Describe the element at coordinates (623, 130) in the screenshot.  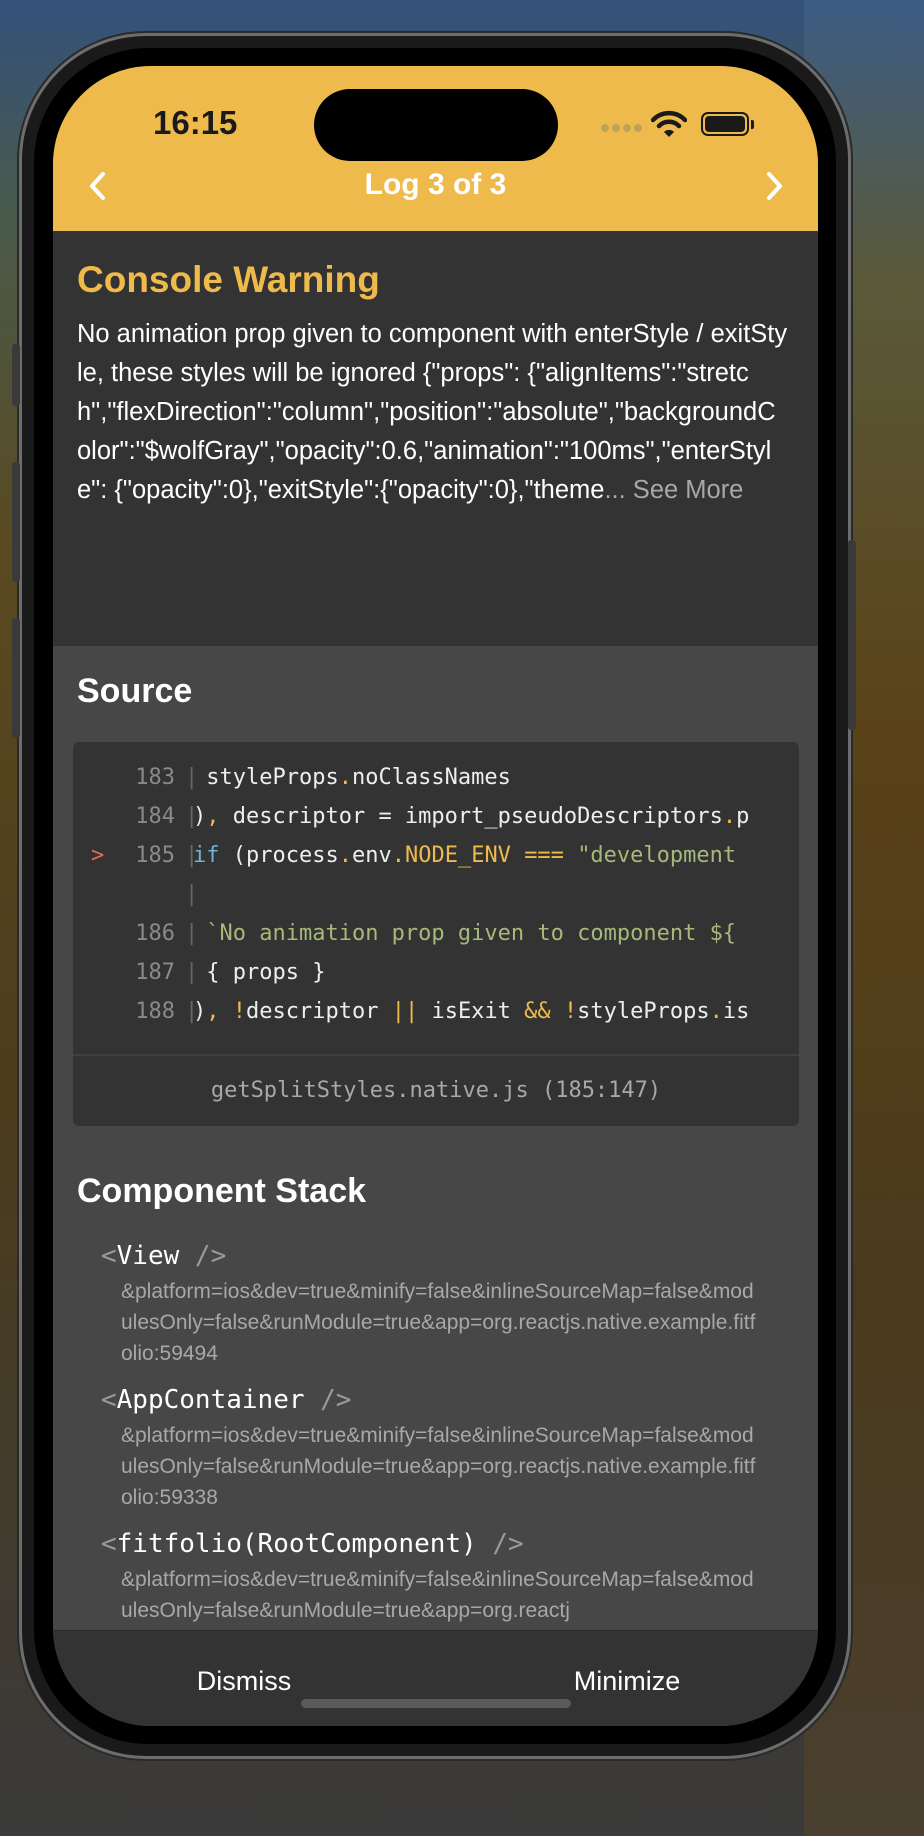
I see `cellular-signal-icon` at that location.